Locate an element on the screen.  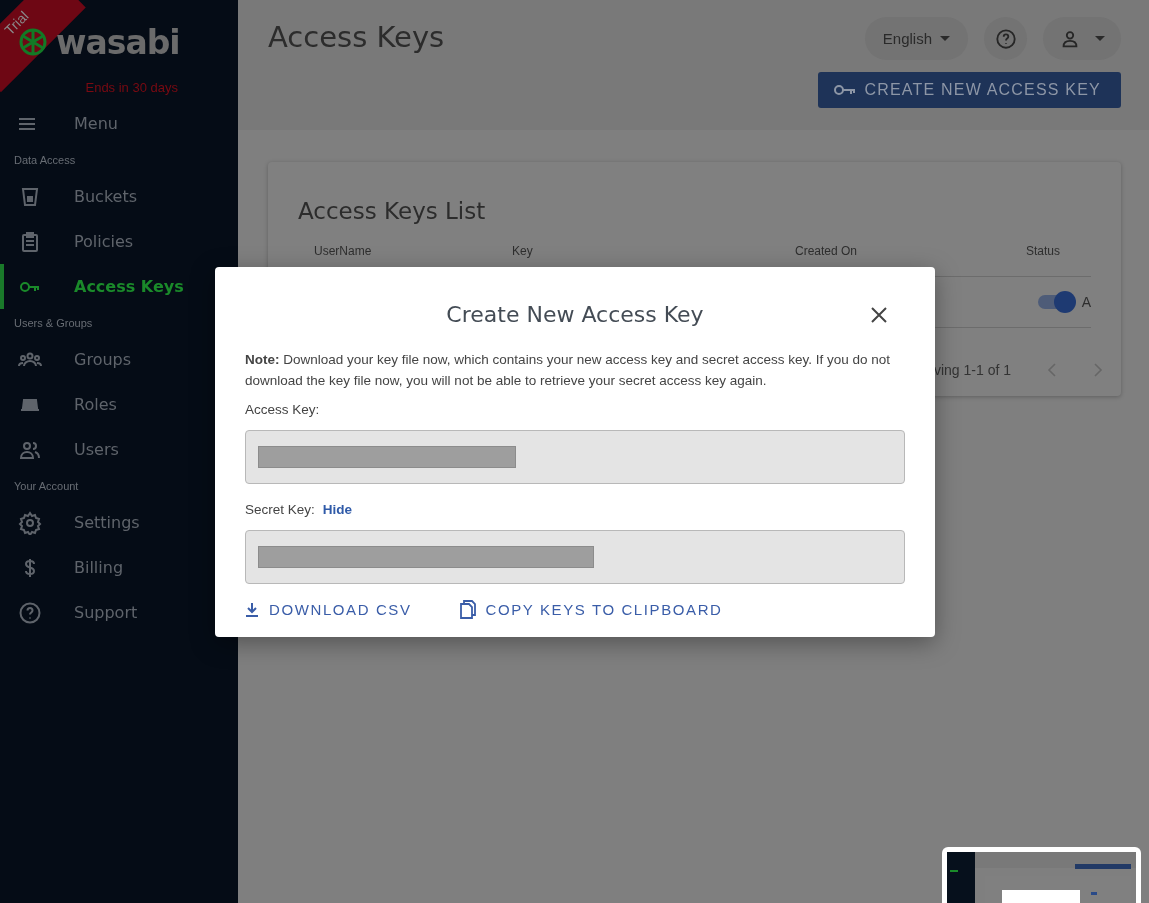
create-key-button: CREATE NEW ACCESS KEY is located at coordinates (969, 90).